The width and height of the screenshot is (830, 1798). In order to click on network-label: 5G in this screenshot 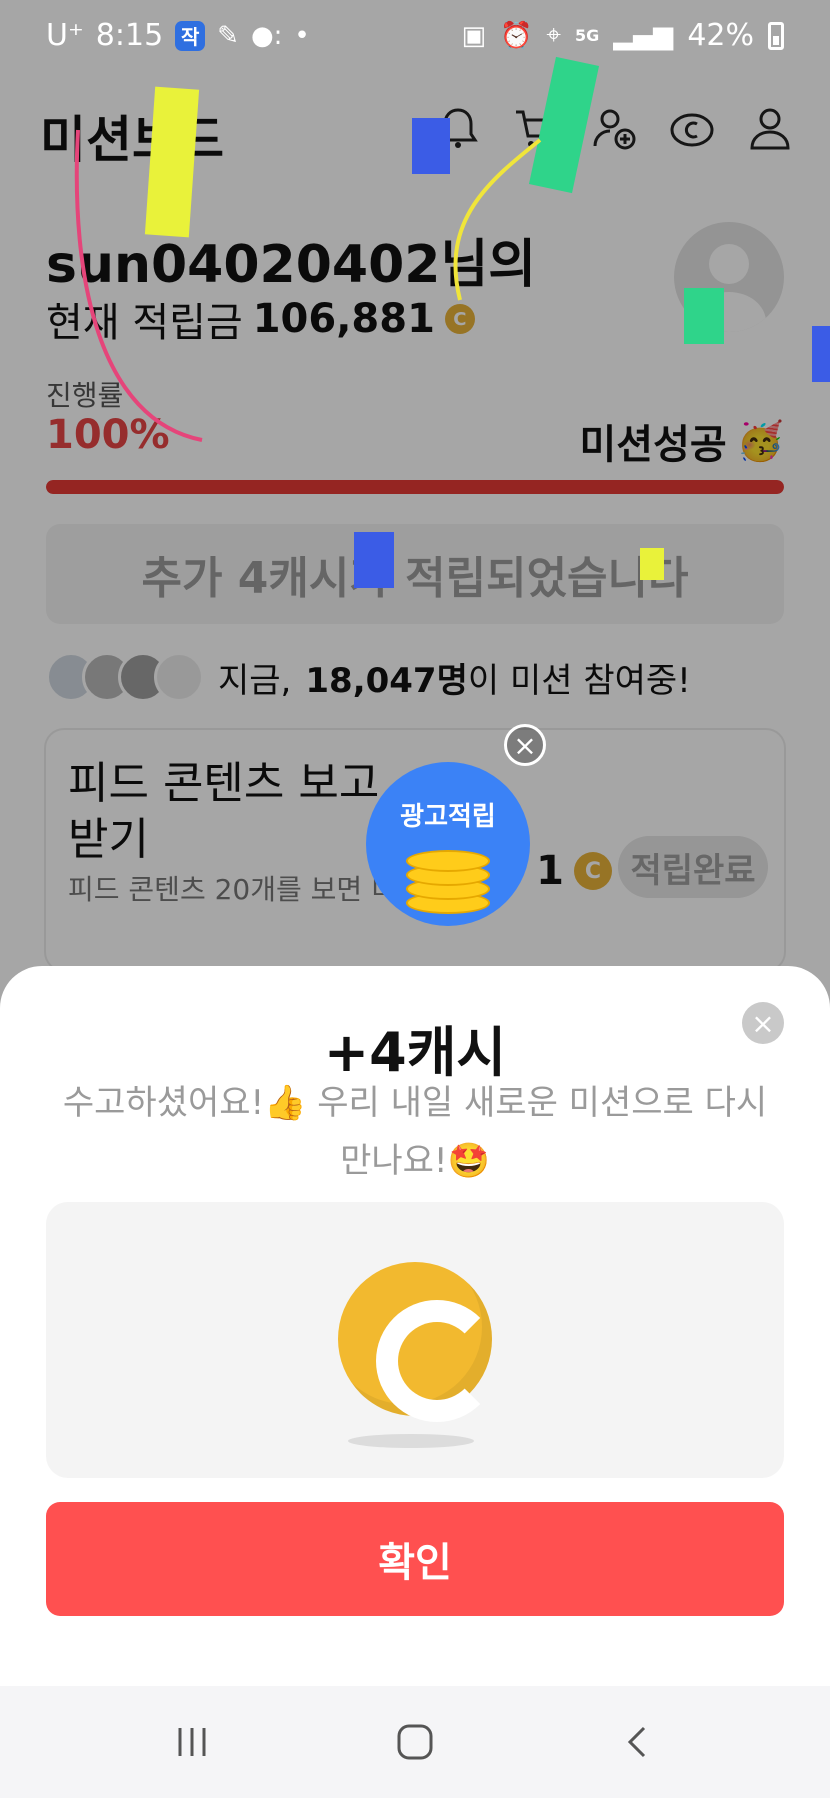, I will do `click(587, 35)`.